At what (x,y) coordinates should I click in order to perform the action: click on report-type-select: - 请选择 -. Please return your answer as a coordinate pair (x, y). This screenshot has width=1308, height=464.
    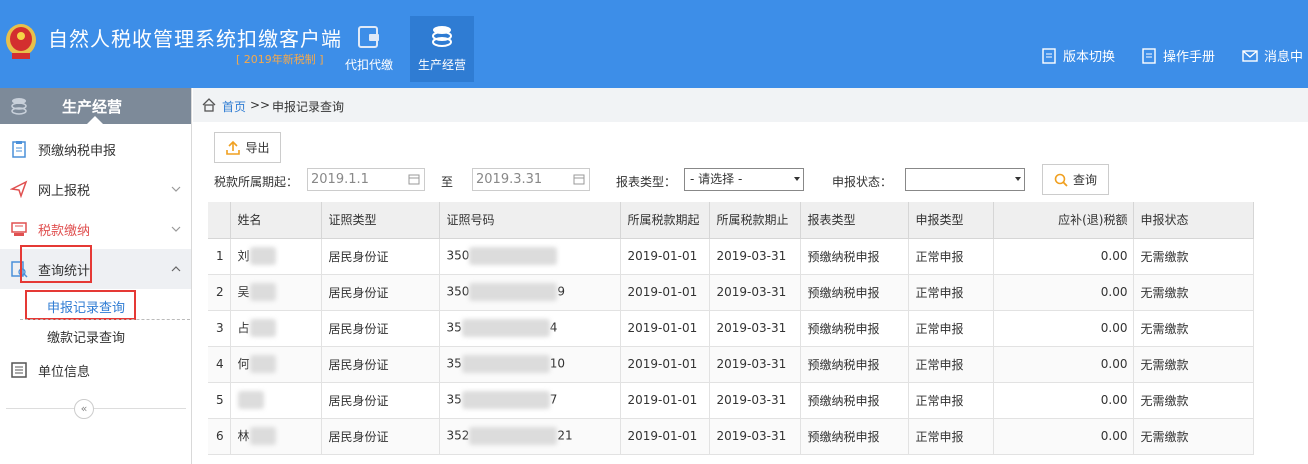
    Looking at the image, I should click on (744, 179).